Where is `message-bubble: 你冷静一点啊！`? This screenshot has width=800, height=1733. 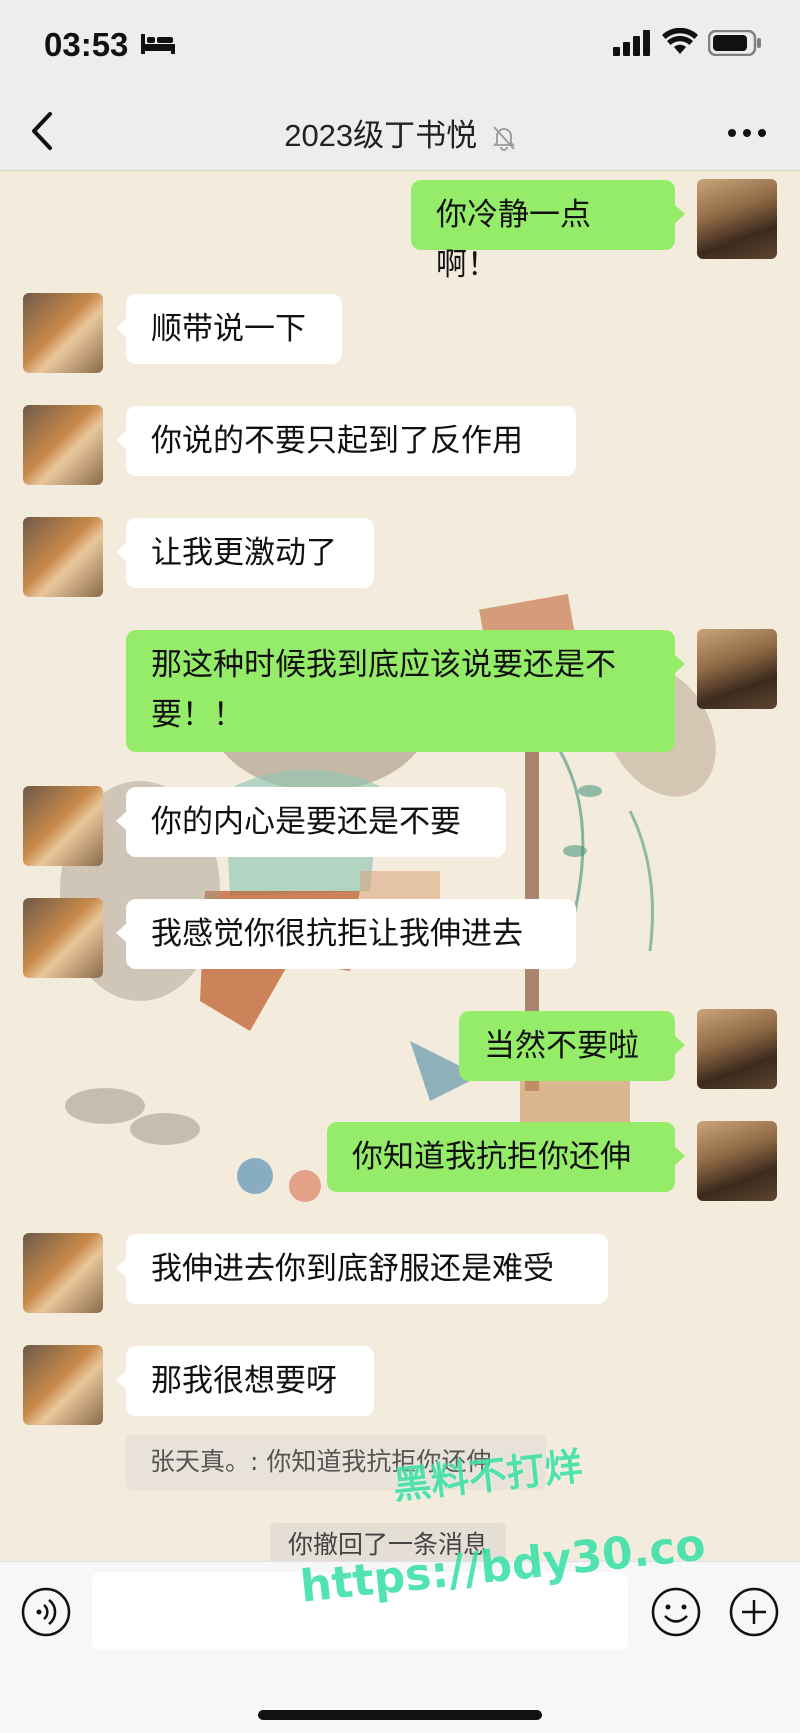 message-bubble: 你冷静一点啊！ is located at coordinates (548, 231).